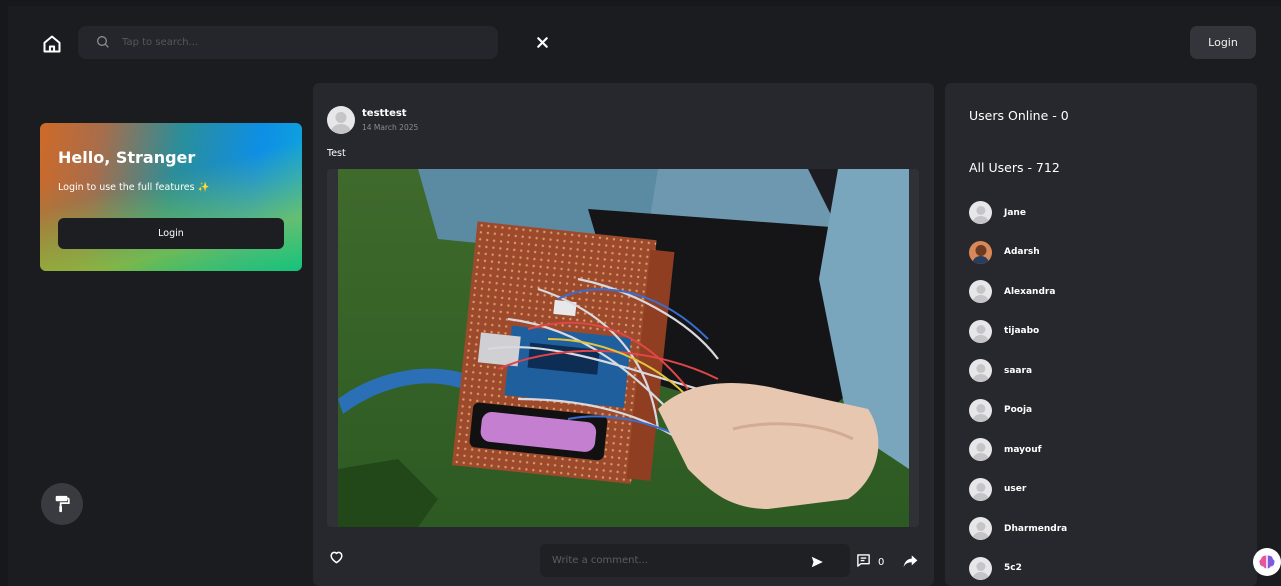 The image size is (1281, 586). What do you see at coordinates (542, 44) in the screenshot?
I see `close-icon` at bounding box center [542, 44].